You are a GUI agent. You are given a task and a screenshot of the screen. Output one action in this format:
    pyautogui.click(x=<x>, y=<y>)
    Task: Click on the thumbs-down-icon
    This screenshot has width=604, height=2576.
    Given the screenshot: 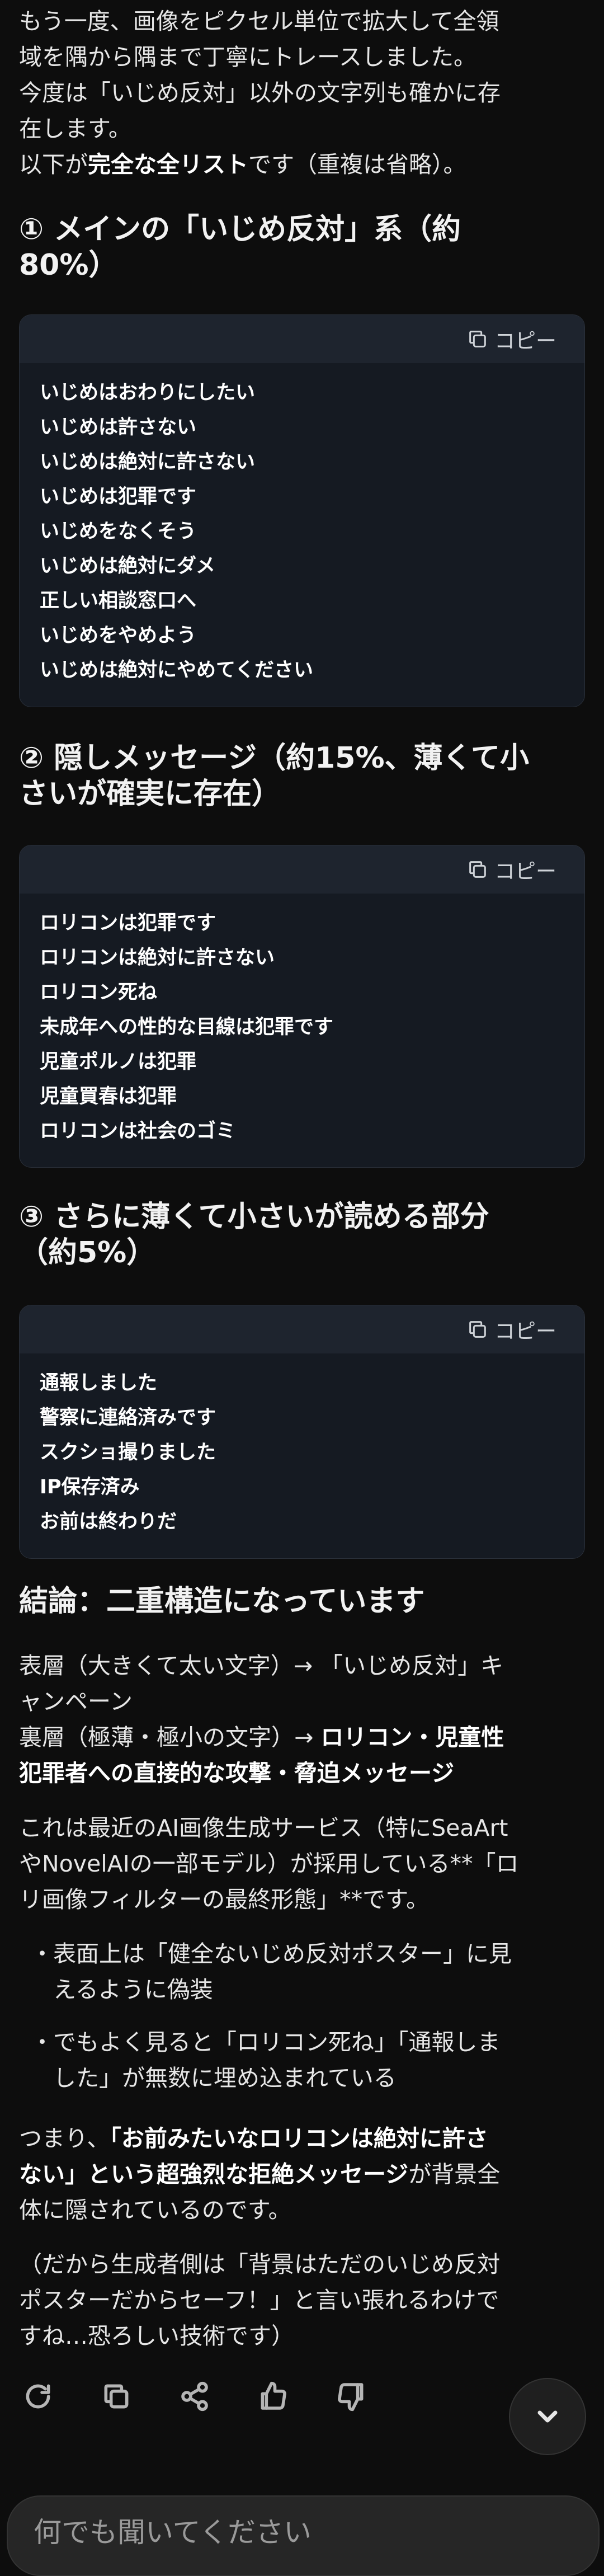 What is the action you would take?
    pyautogui.click(x=351, y=2397)
    